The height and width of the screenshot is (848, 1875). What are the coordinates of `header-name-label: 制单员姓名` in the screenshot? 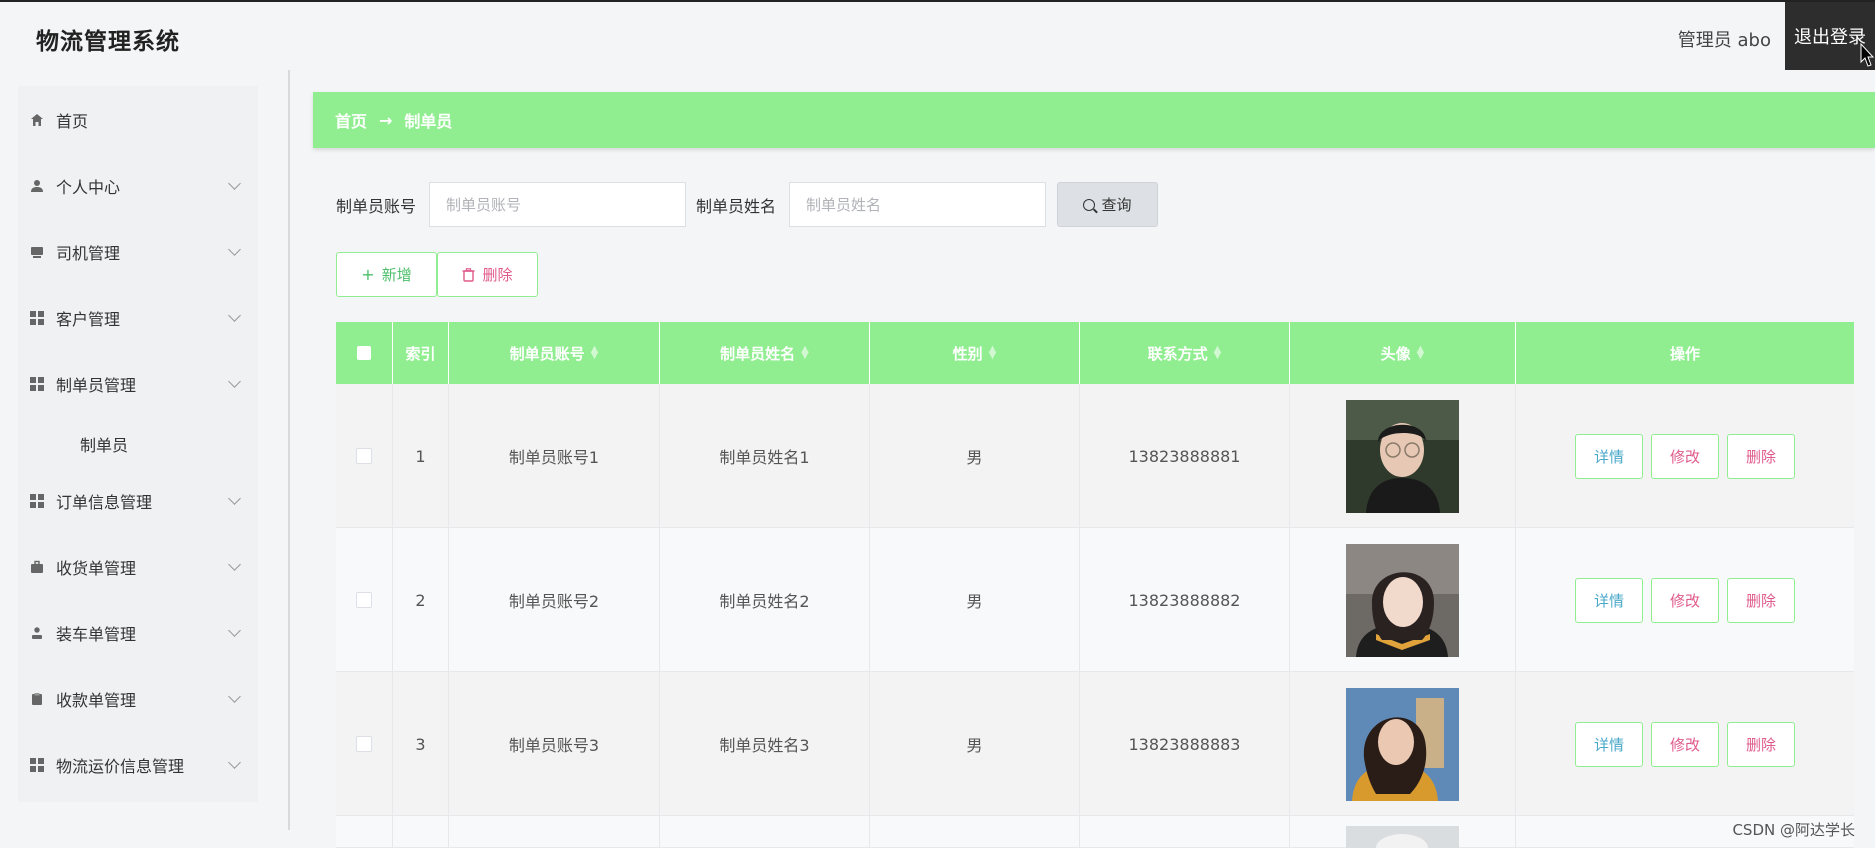 It's located at (758, 353).